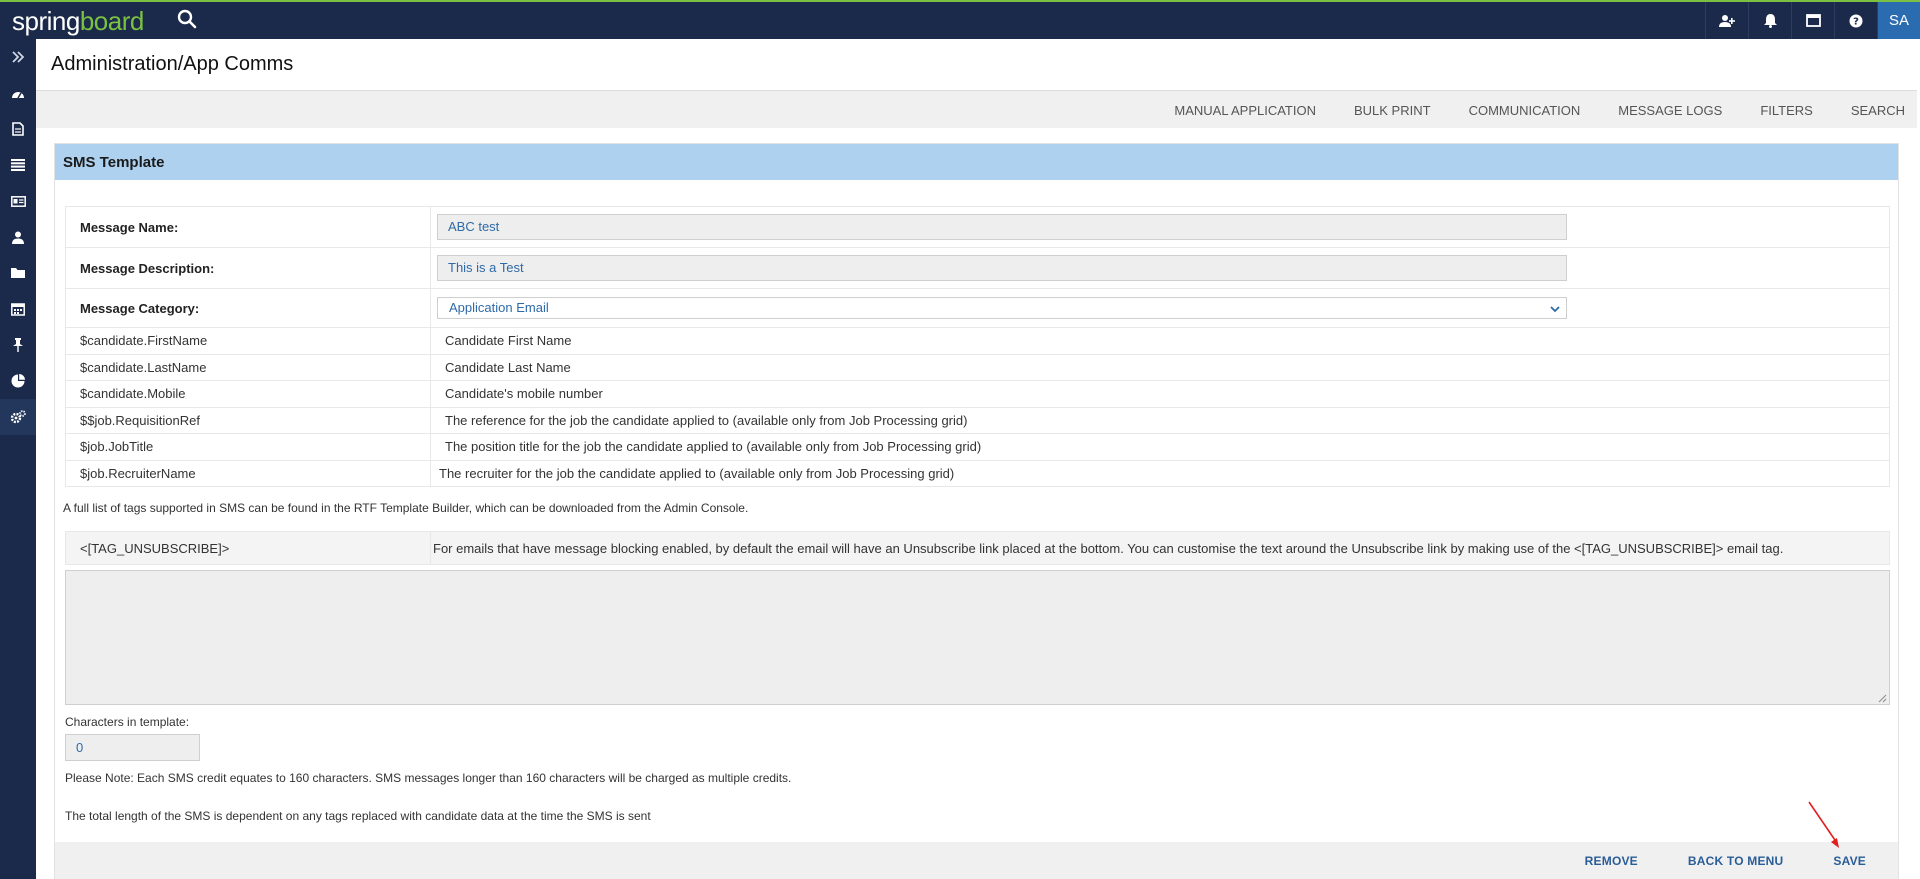 The width and height of the screenshot is (1920, 879). What do you see at coordinates (1392, 110) in the screenshot?
I see `nav-bulk-print: BULK PRINT` at bounding box center [1392, 110].